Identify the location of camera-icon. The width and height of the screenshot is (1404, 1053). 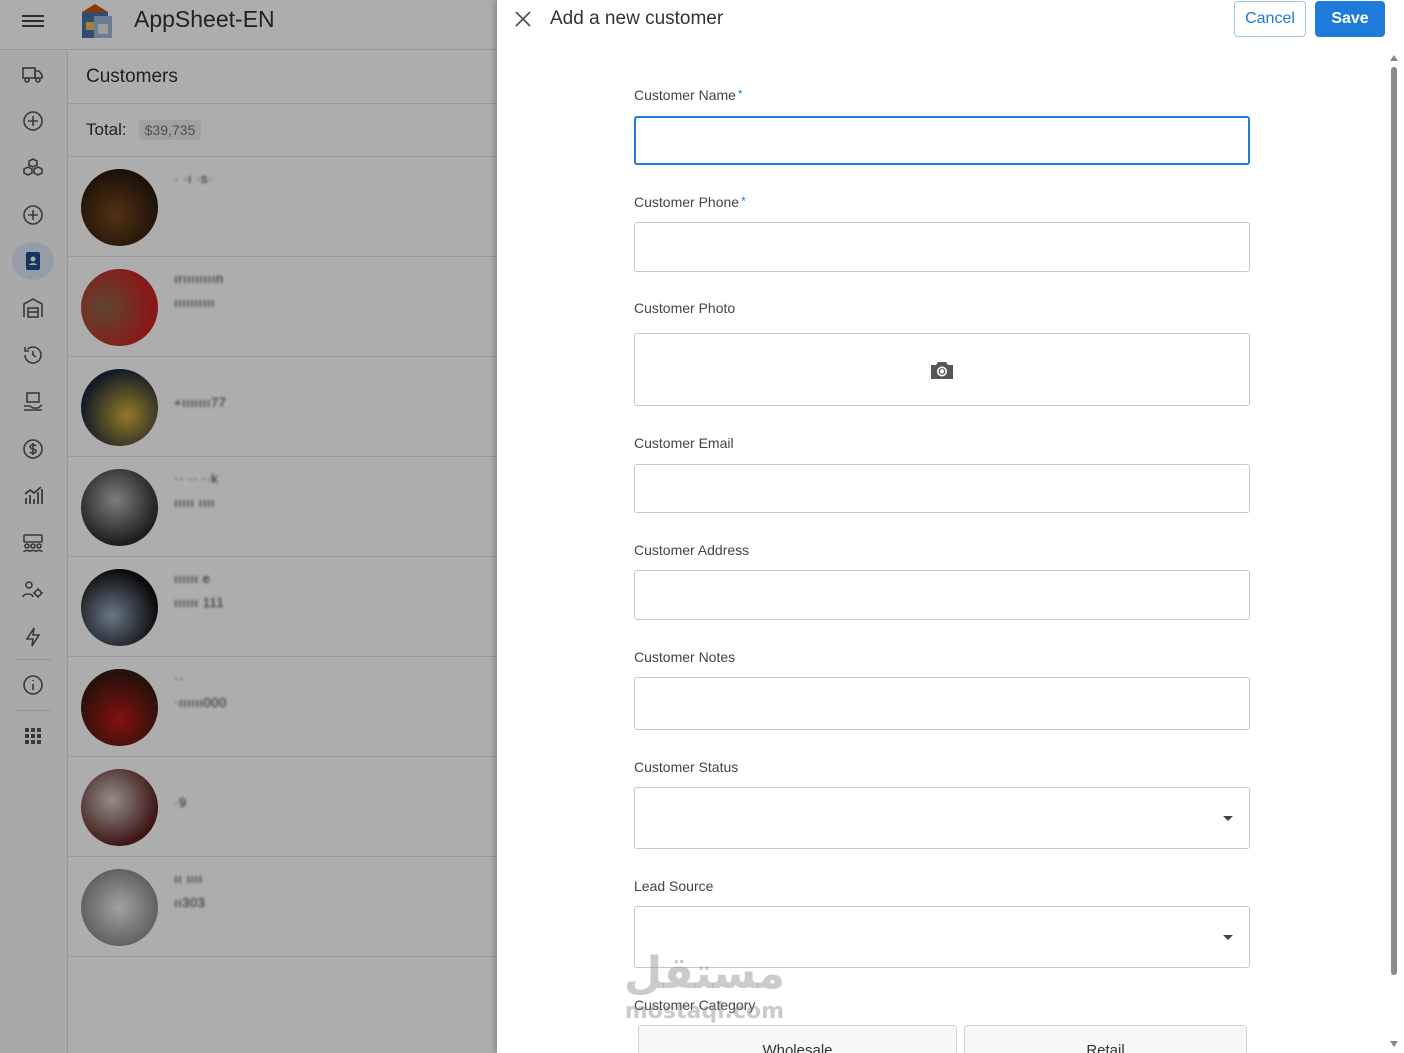
(942, 370).